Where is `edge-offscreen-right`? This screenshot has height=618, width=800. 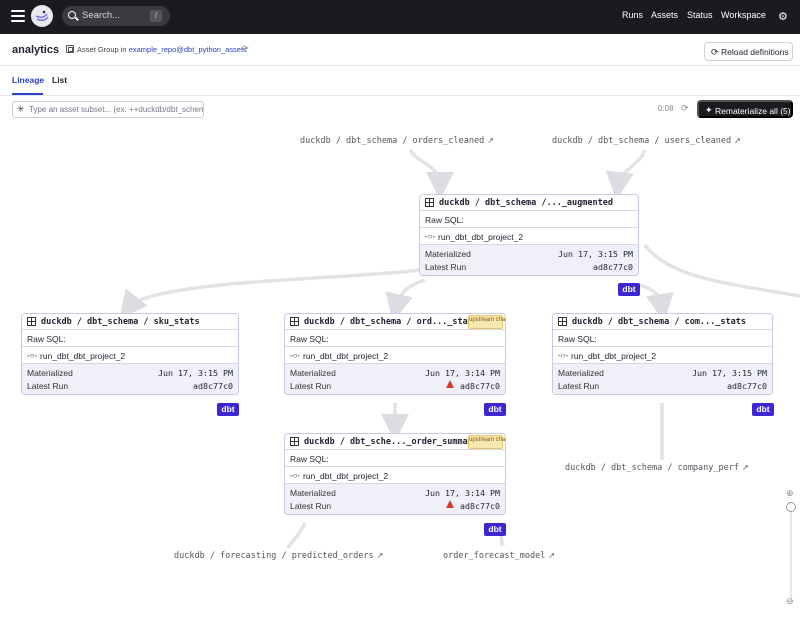
edge-offscreen-right is located at coordinates (721, 270).